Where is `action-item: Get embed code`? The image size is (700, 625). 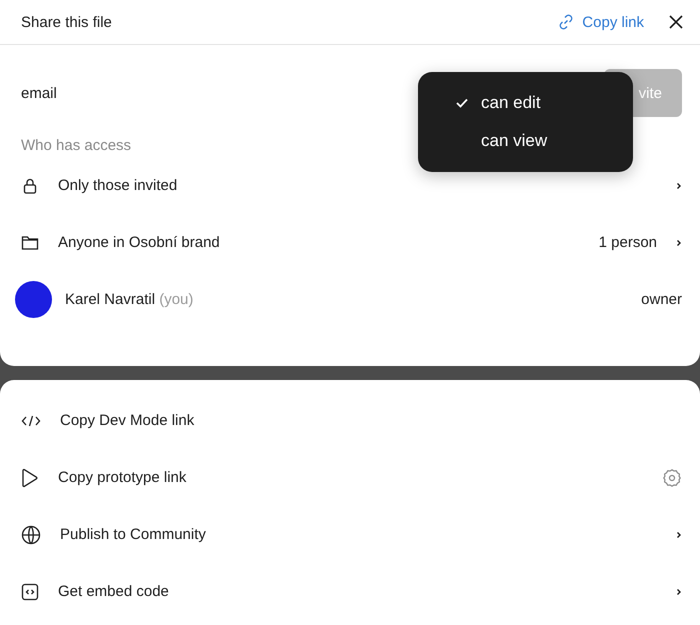
action-item: Get embed code is located at coordinates (350, 591).